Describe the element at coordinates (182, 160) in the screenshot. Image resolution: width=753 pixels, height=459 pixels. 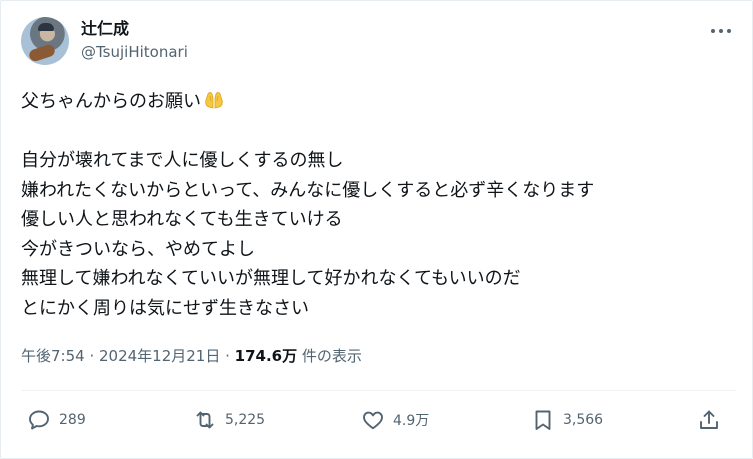
I see `post-line: 自分が壊れてまで人に優しくするの無し` at that location.